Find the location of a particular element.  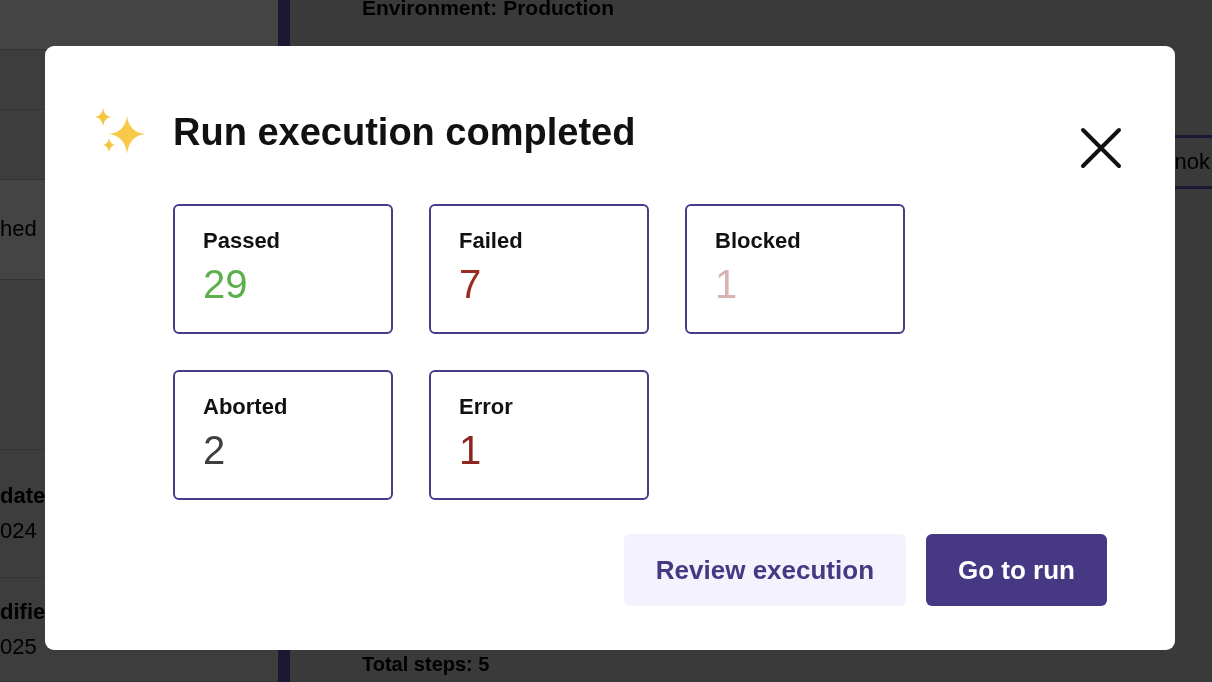

environment-heading: Environment: Production is located at coordinates (488, 10).